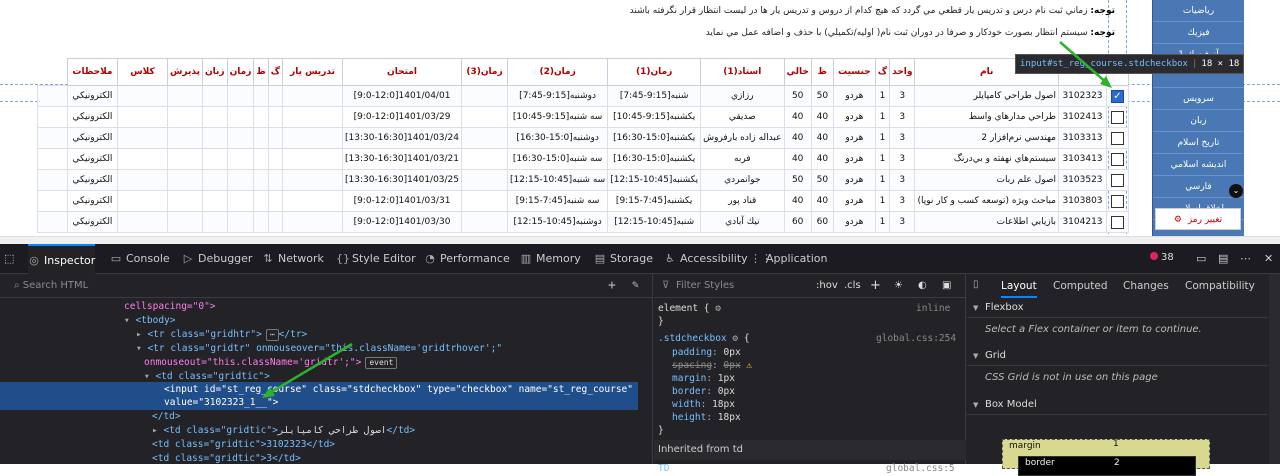 The height and width of the screenshot is (476, 1280). What do you see at coordinates (1116, 444) in the screenshot?
I see `margin-value: 1` at bounding box center [1116, 444].